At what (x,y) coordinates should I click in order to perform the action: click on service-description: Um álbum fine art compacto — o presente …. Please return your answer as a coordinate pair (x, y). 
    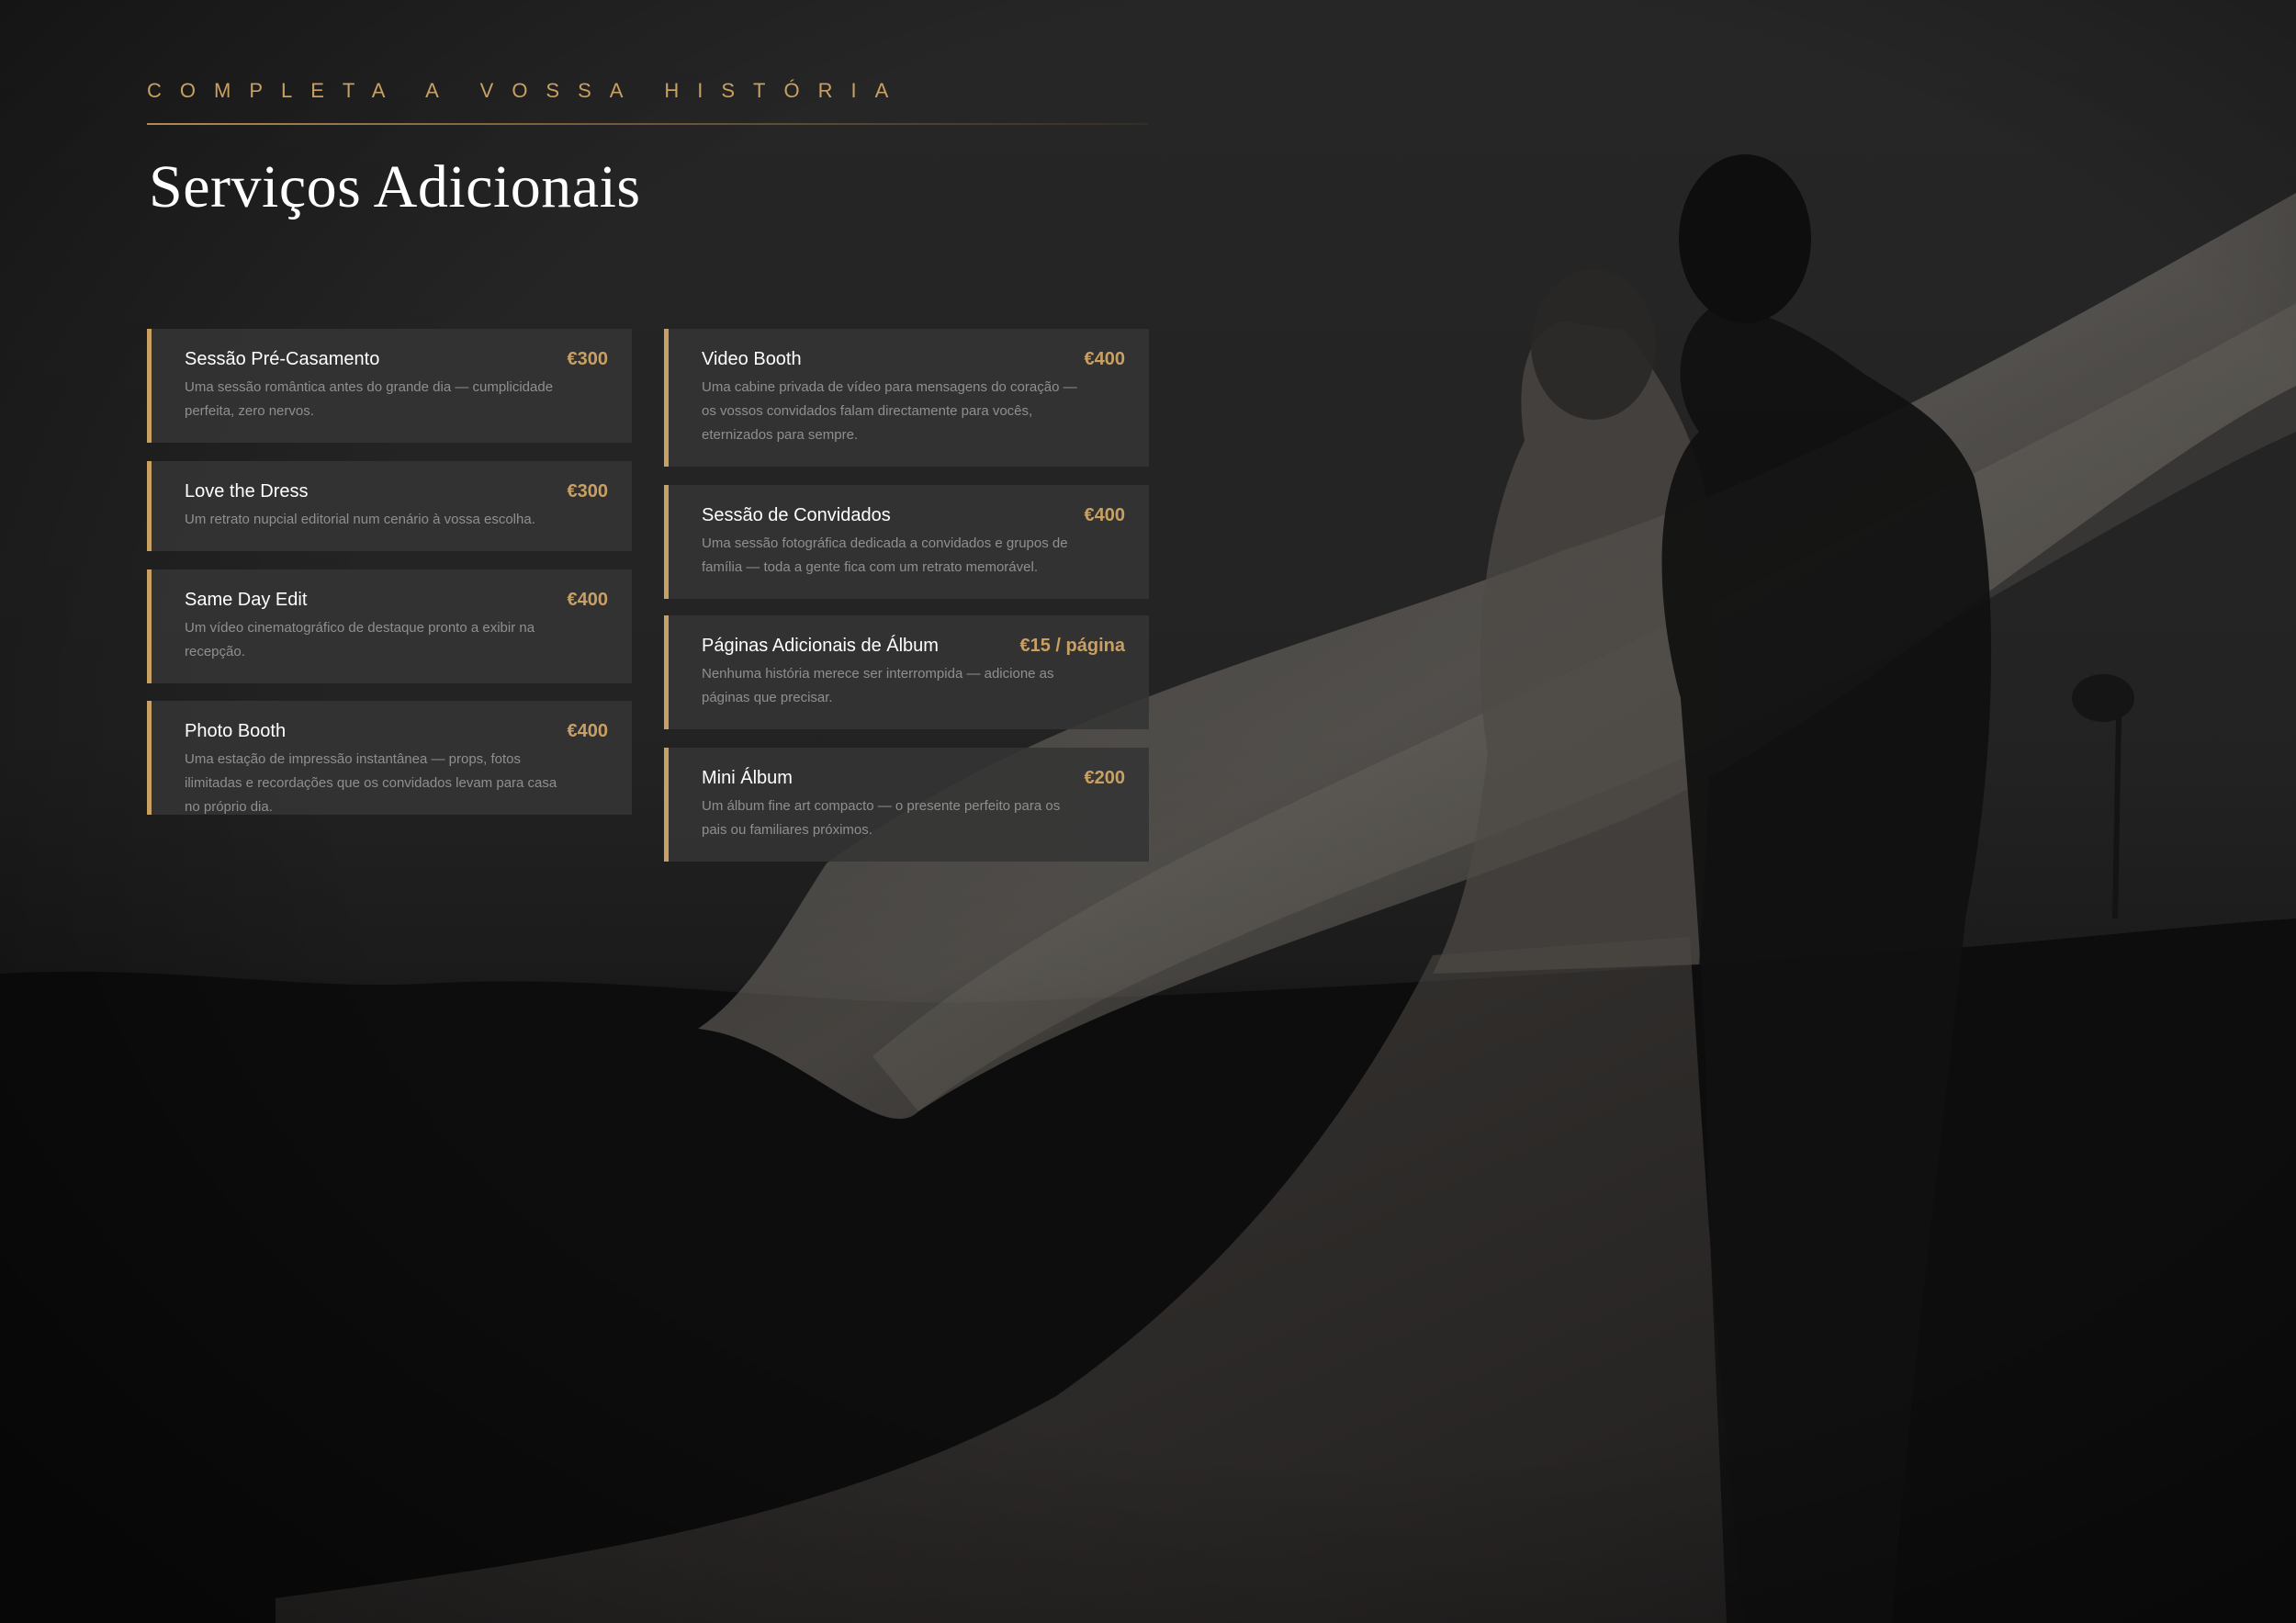
    Looking at the image, I should click on (882, 818).